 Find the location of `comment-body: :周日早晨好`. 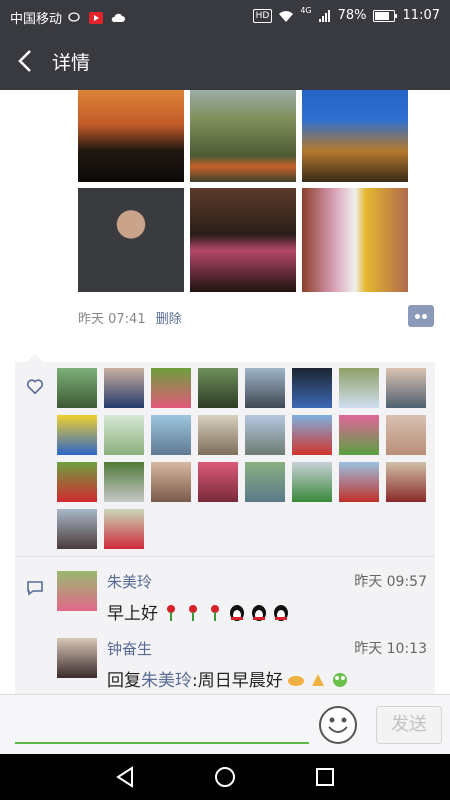

comment-body: :周日早晨好 is located at coordinates (237, 681).